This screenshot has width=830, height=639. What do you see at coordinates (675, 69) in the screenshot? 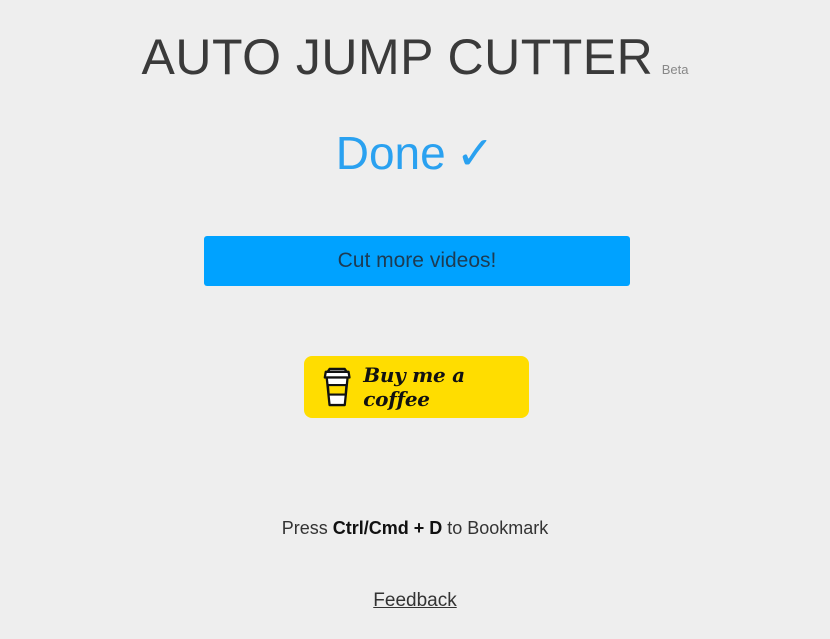
I see `beta-badge: Beta` at bounding box center [675, 69].